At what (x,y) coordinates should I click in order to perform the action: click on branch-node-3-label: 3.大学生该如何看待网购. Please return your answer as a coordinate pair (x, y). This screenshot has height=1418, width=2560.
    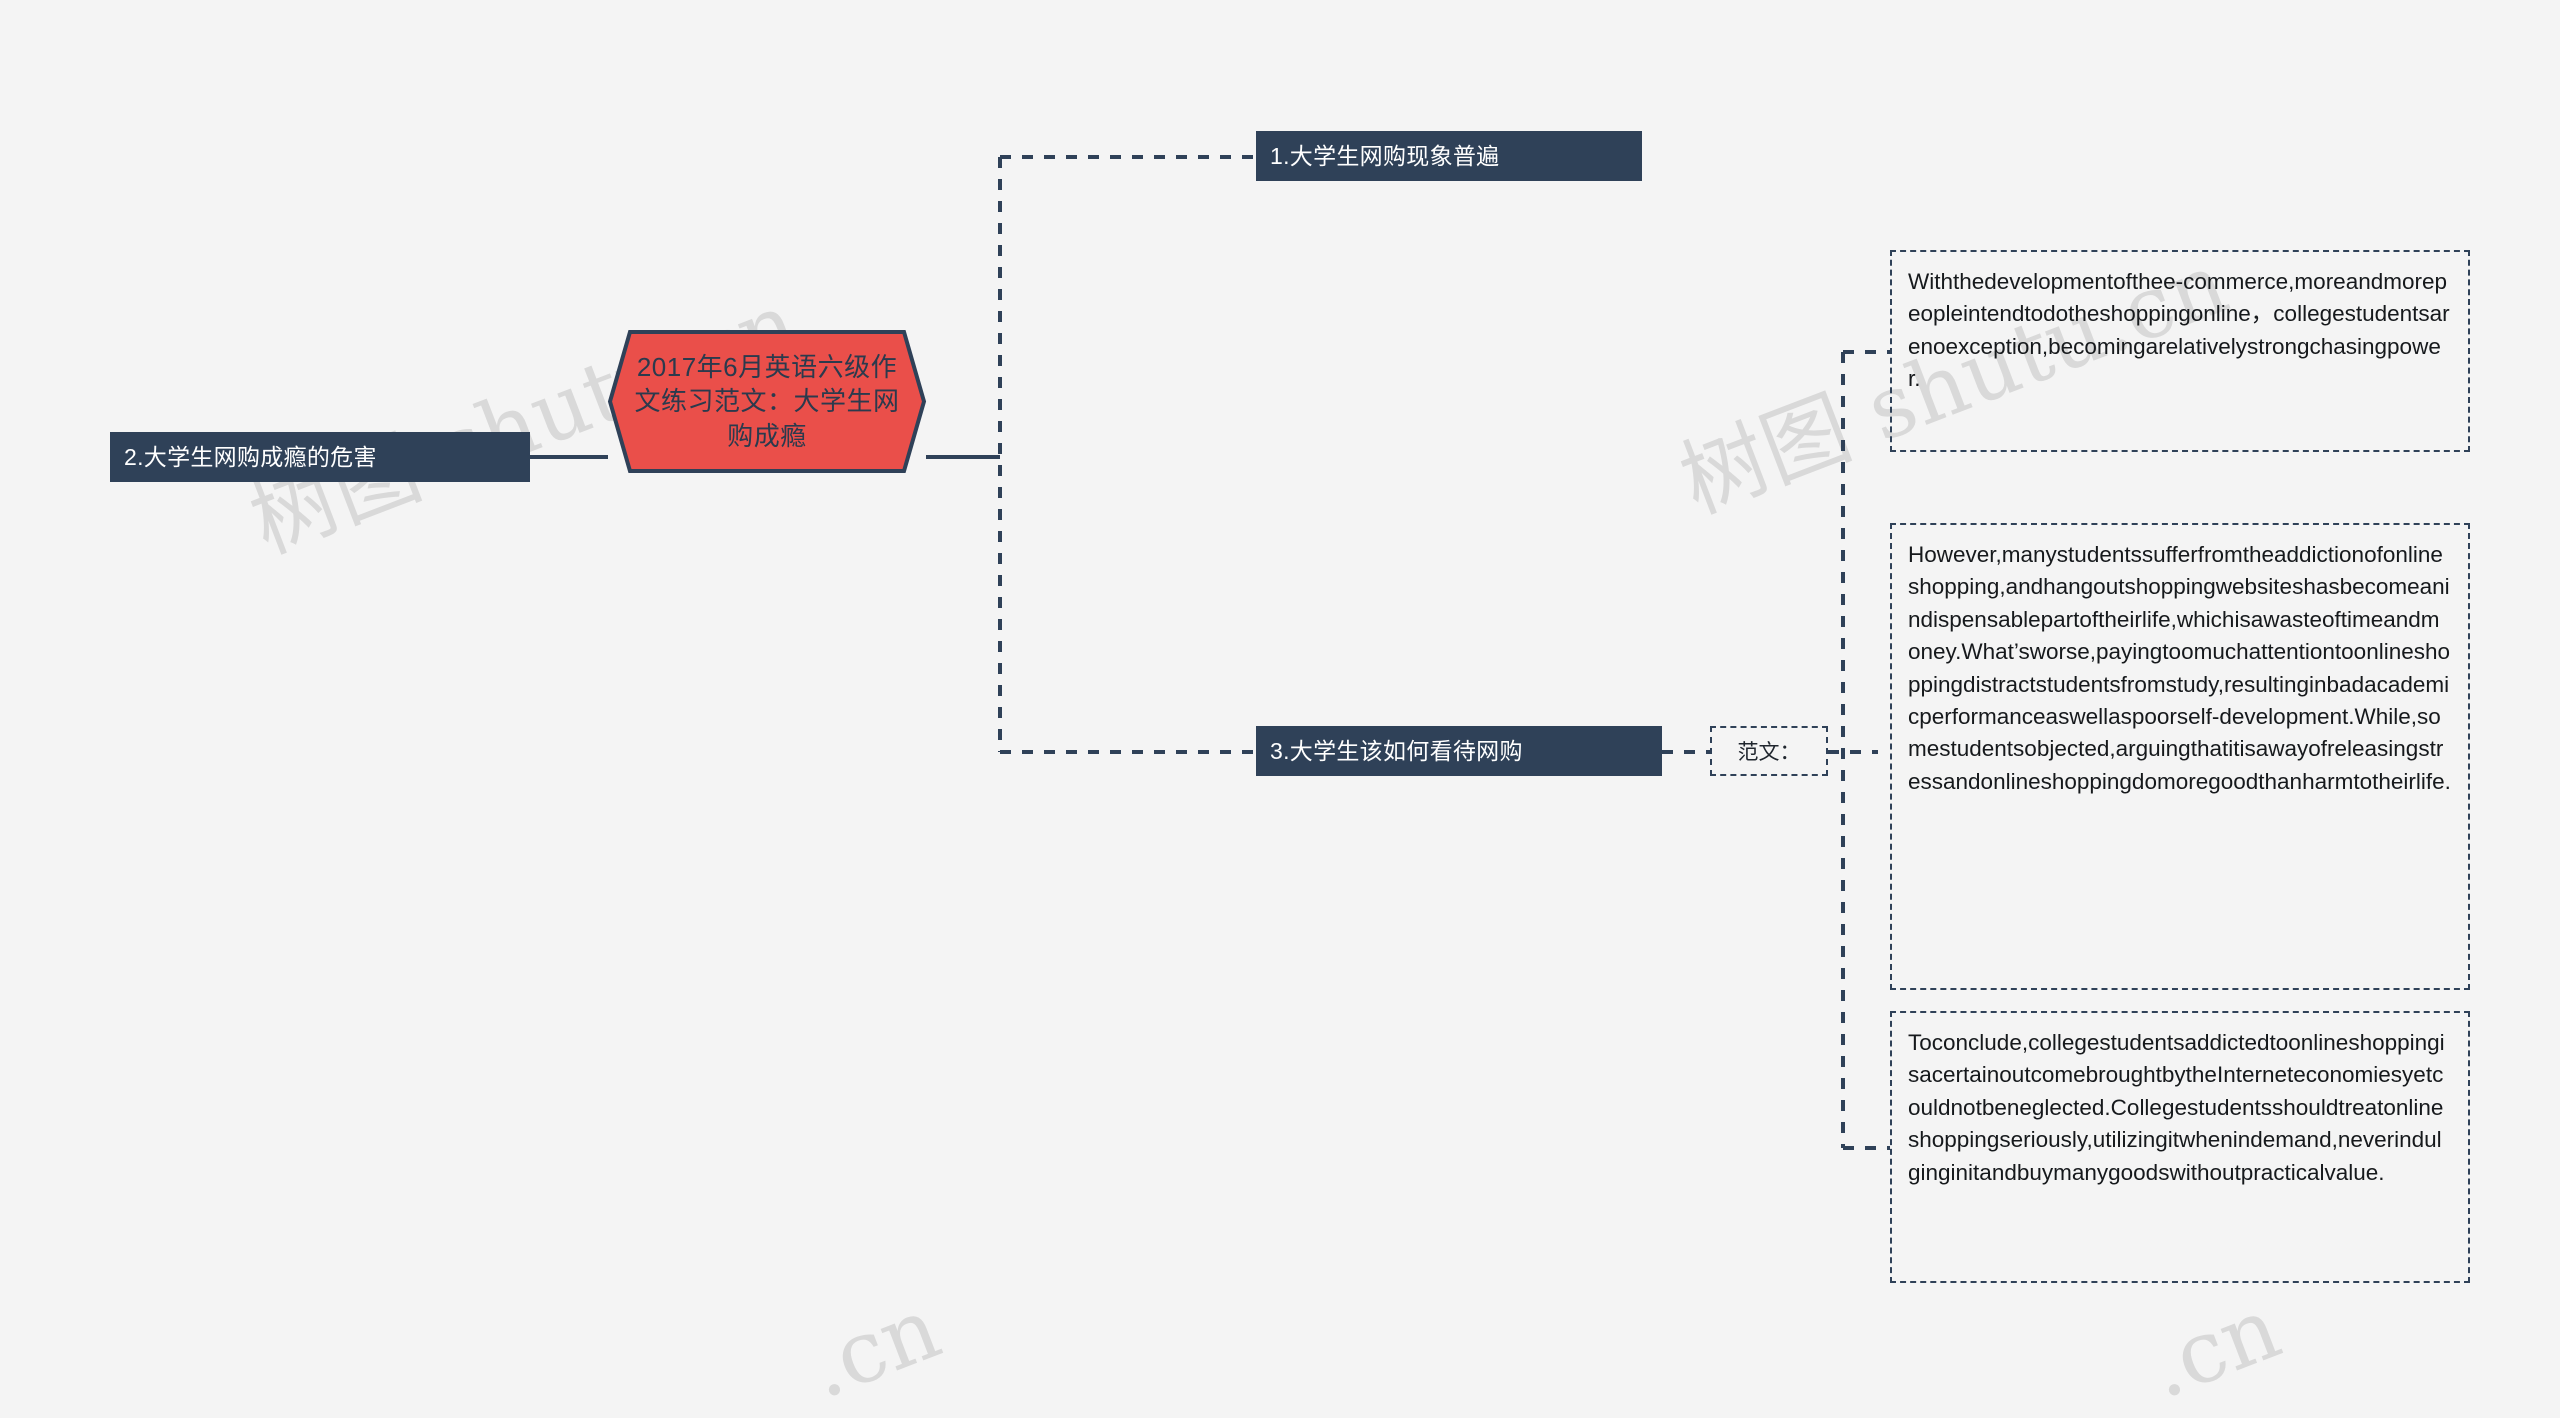
    Looking at the image, I should click on (1396, 750).